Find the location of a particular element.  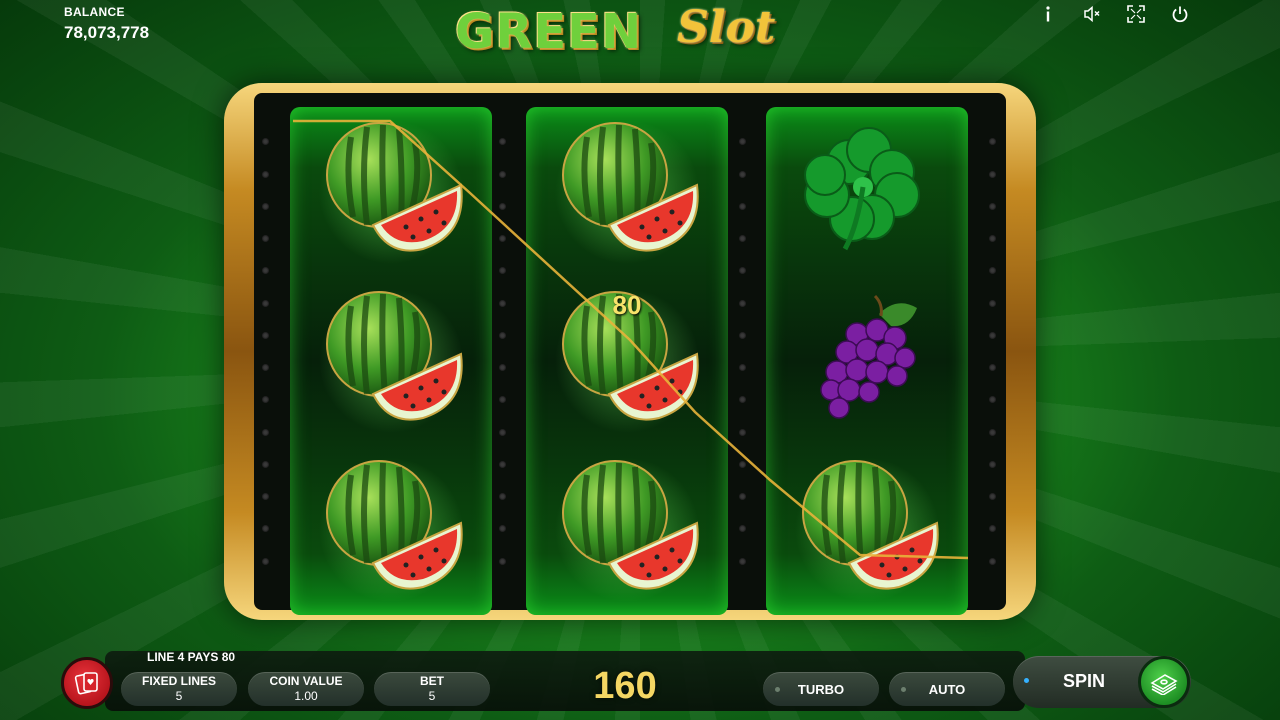

gamble-cards-button is located at coordinates (87, 683).